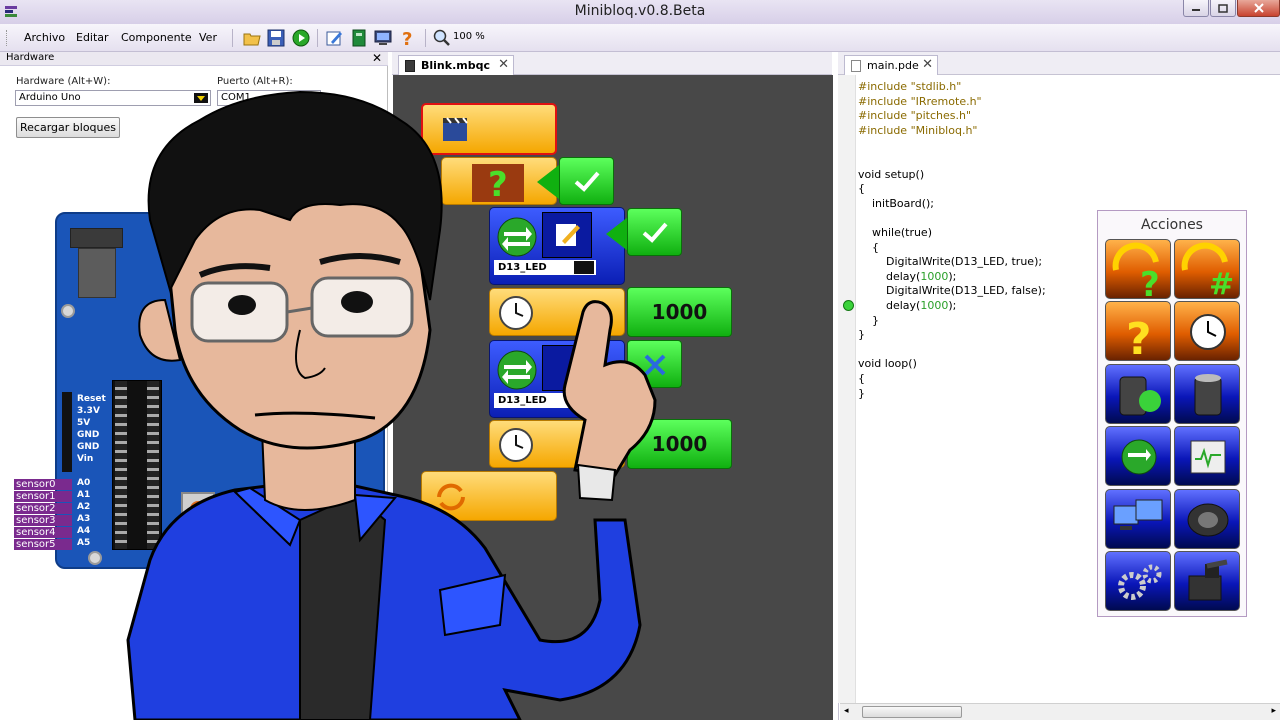 The width and height of the screenshot is (1280, 720). I want to click on digital-write-block-1: D13_LED, so click(557, 246).